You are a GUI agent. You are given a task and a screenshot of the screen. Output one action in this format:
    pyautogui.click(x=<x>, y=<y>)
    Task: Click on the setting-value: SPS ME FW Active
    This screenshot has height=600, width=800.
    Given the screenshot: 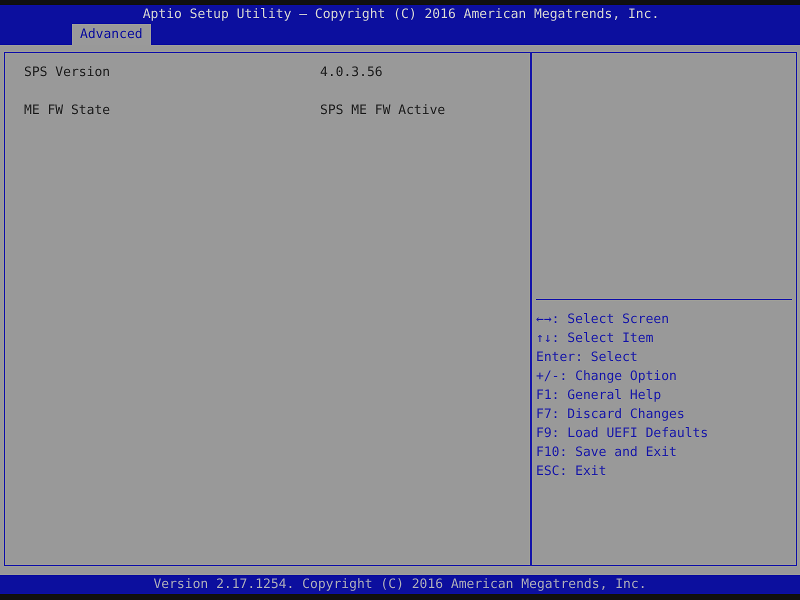 What is the action you would take?
    pyautogui.click(x=383, y=111)
    